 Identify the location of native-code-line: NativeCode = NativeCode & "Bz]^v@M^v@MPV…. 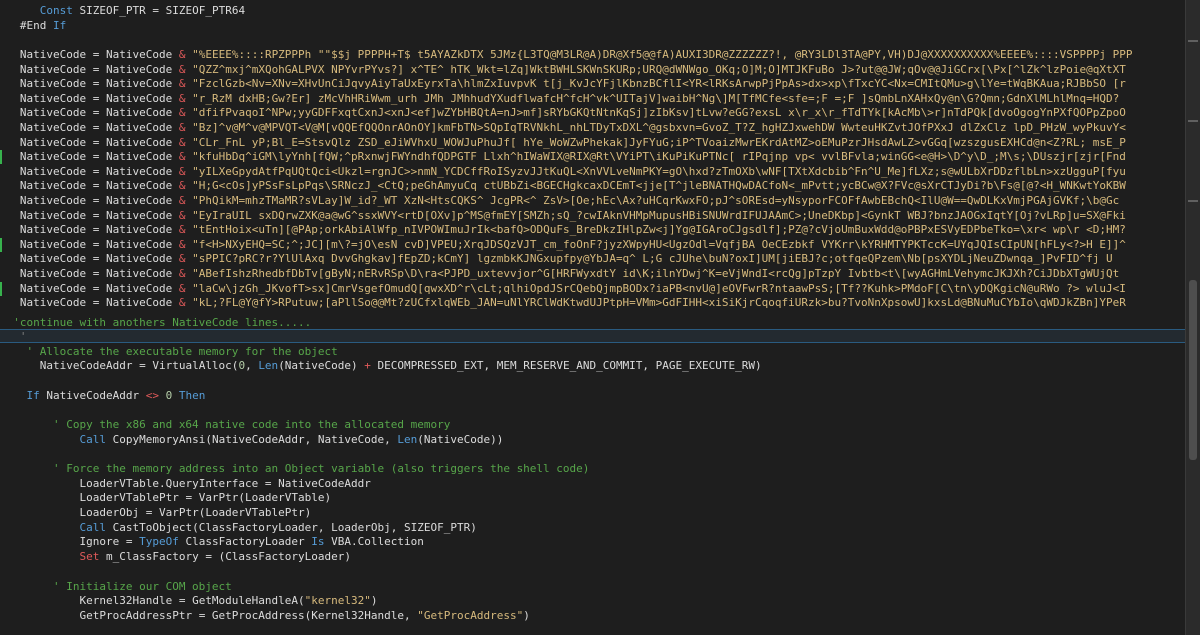
(593, 128).